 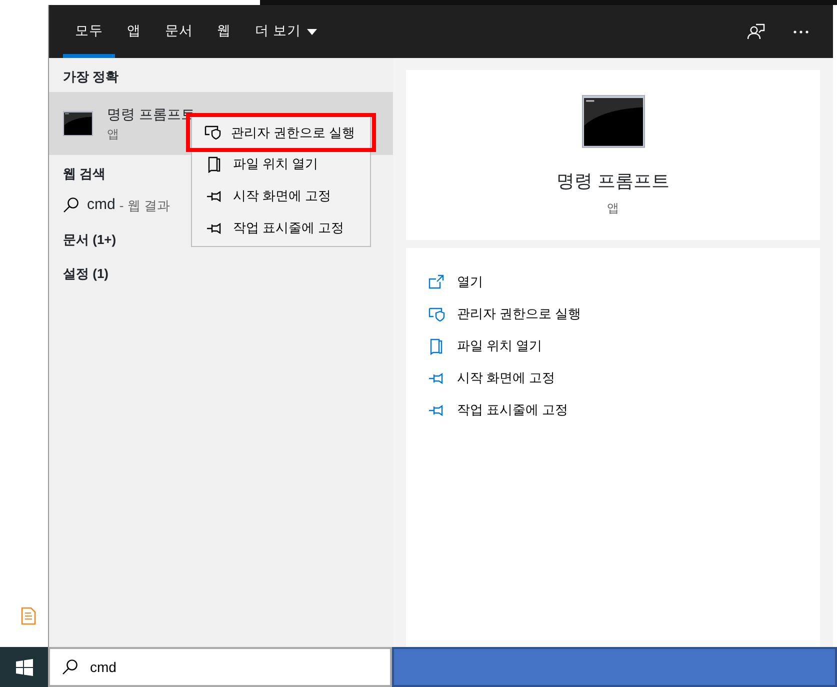 I want to click on section-heading: 웹 검색, so click(x=84, y=173).